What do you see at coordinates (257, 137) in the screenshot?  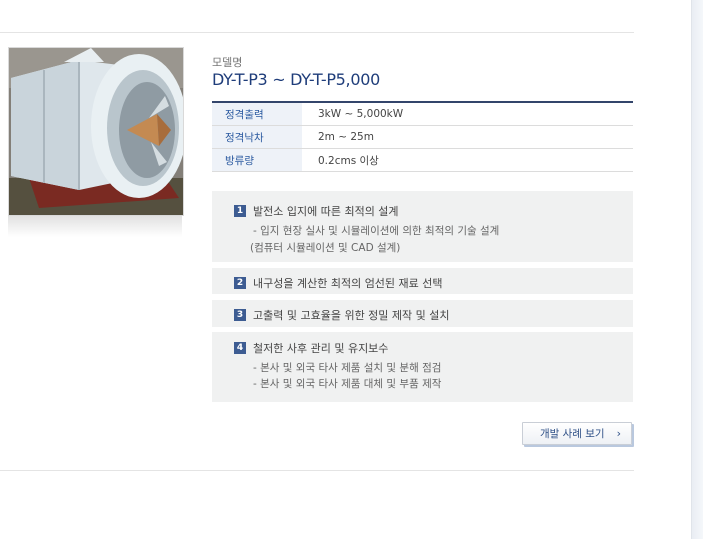 I see `spec-label: 정격낙차` at bounding box center [257, 137].